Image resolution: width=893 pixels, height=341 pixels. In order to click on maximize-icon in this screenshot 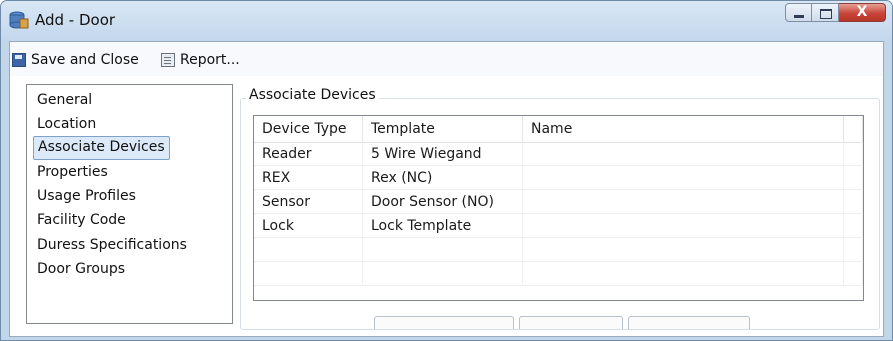, I will do `click(826, 14)`.